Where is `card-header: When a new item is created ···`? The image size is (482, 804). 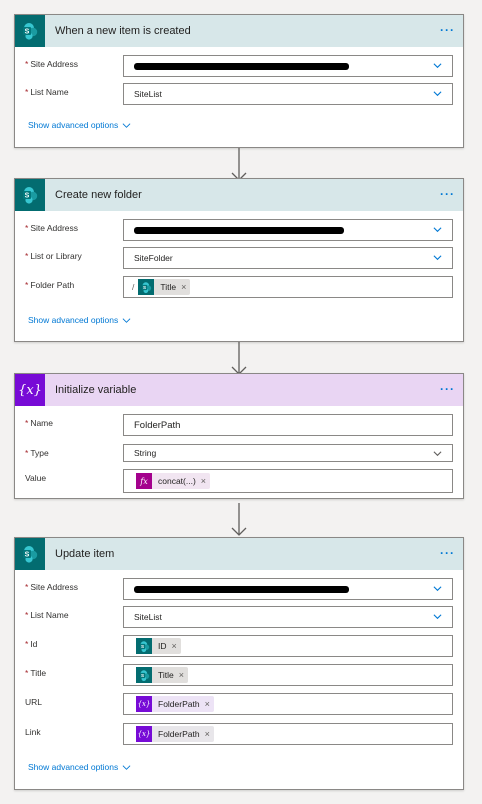
card-header: When a new item is created ··· is located at coordinates (239, 31).